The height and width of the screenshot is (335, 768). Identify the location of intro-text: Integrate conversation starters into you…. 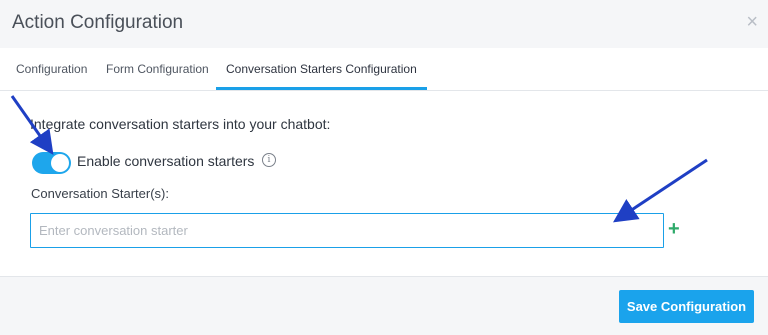
(180, 124).